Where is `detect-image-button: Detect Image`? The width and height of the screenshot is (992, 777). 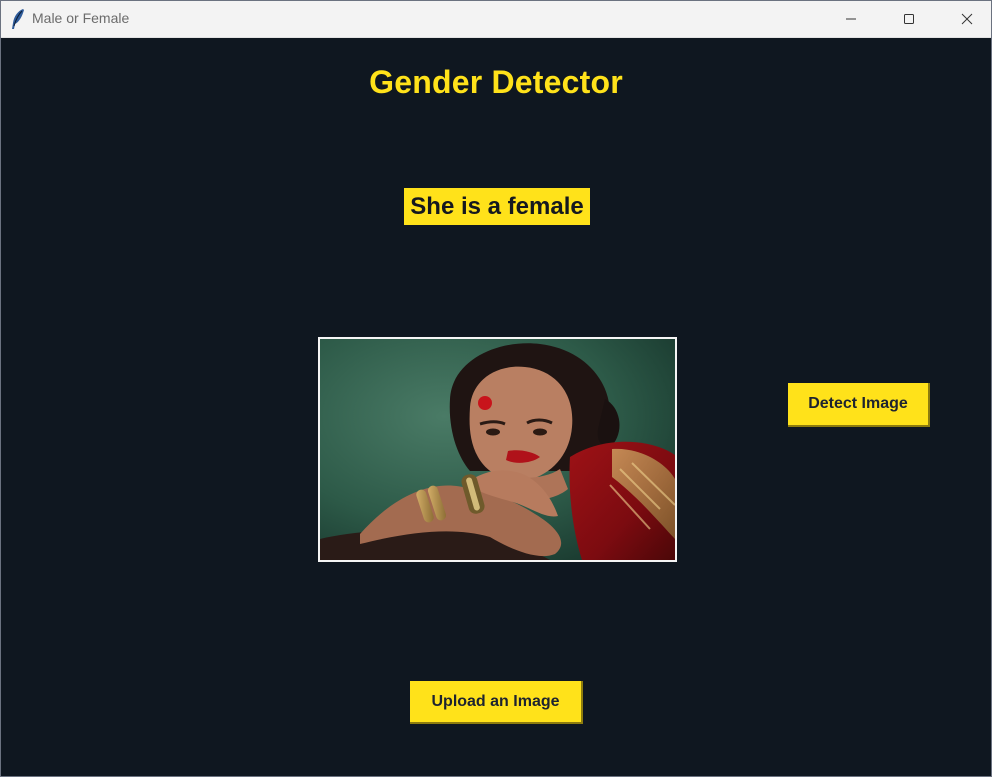 detect-image-button: Detect Image is located at coordinates (859, 405).